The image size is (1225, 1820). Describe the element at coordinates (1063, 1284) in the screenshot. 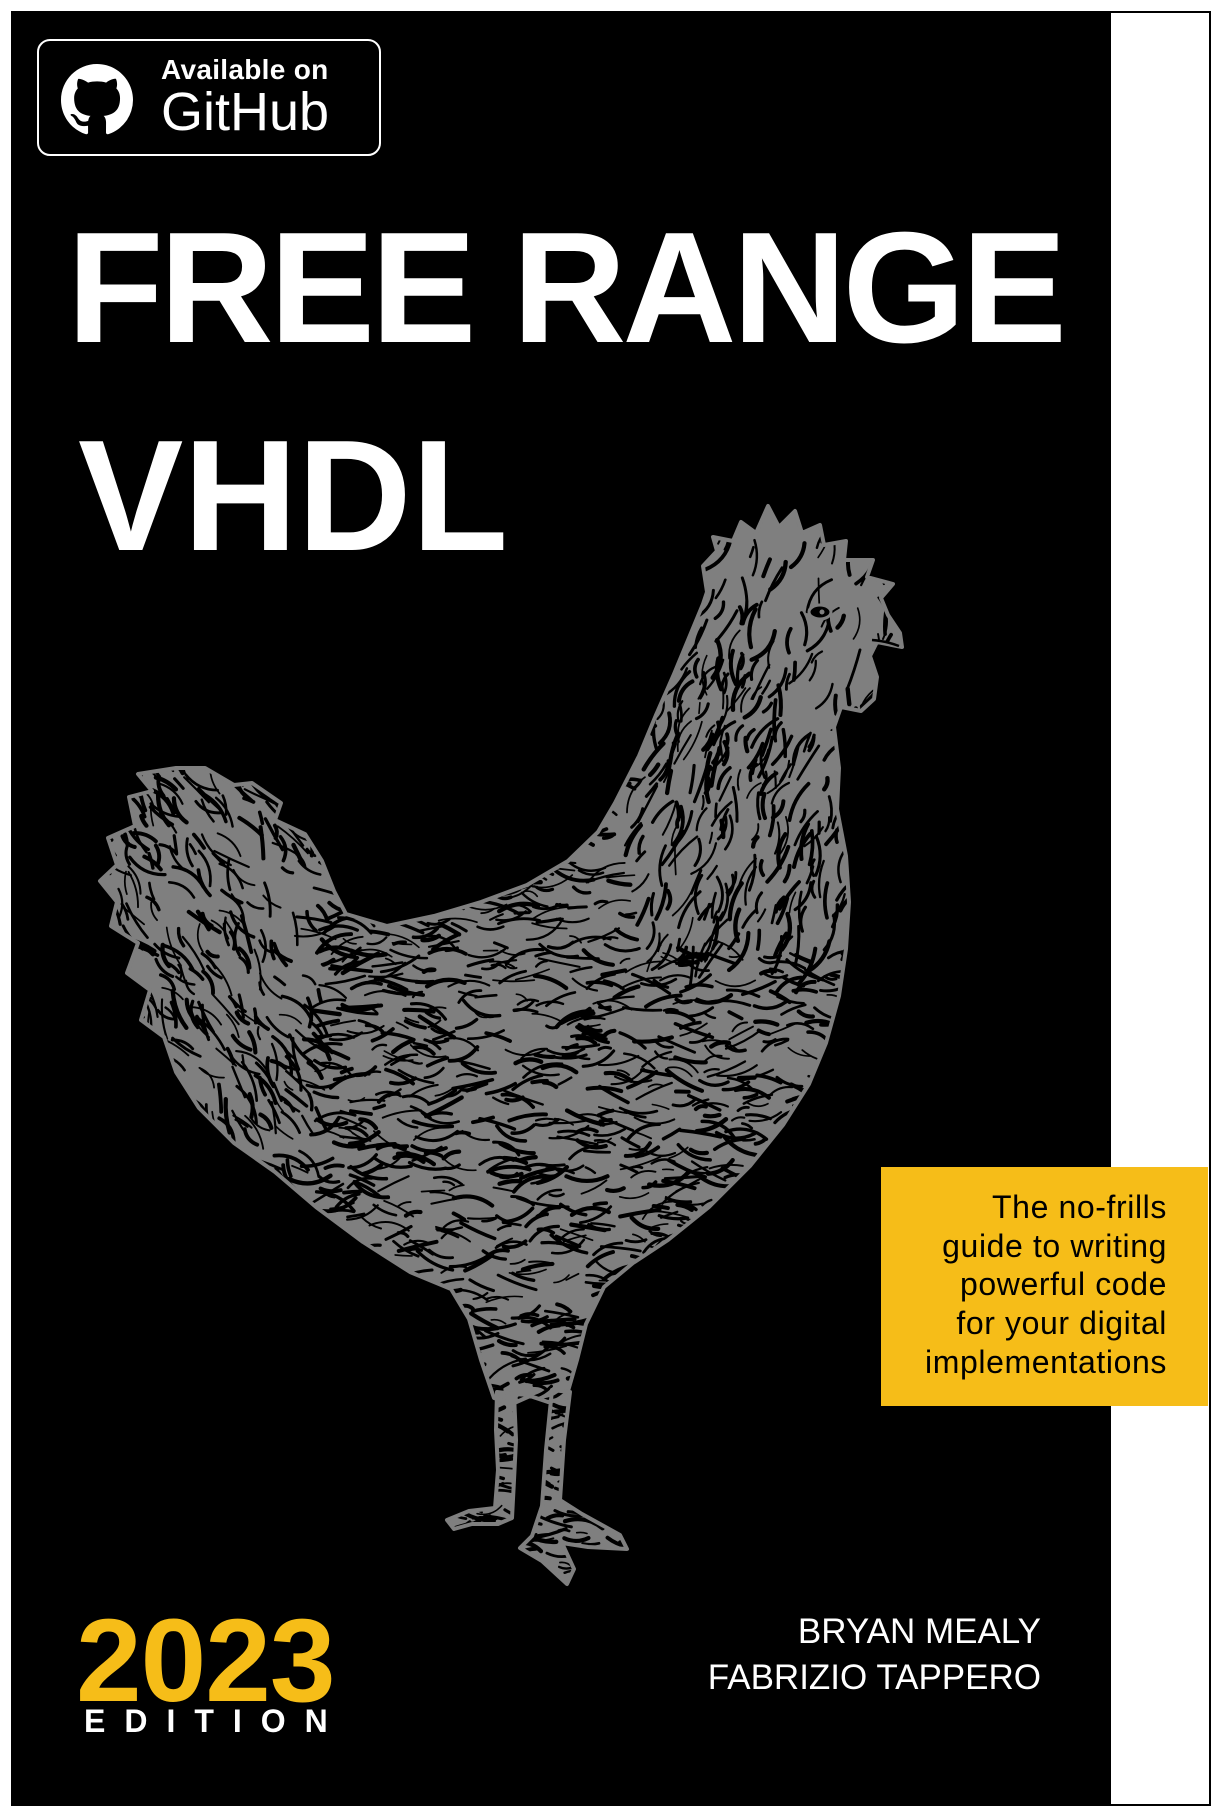

I see `tagline-line: powerful code` at that location.